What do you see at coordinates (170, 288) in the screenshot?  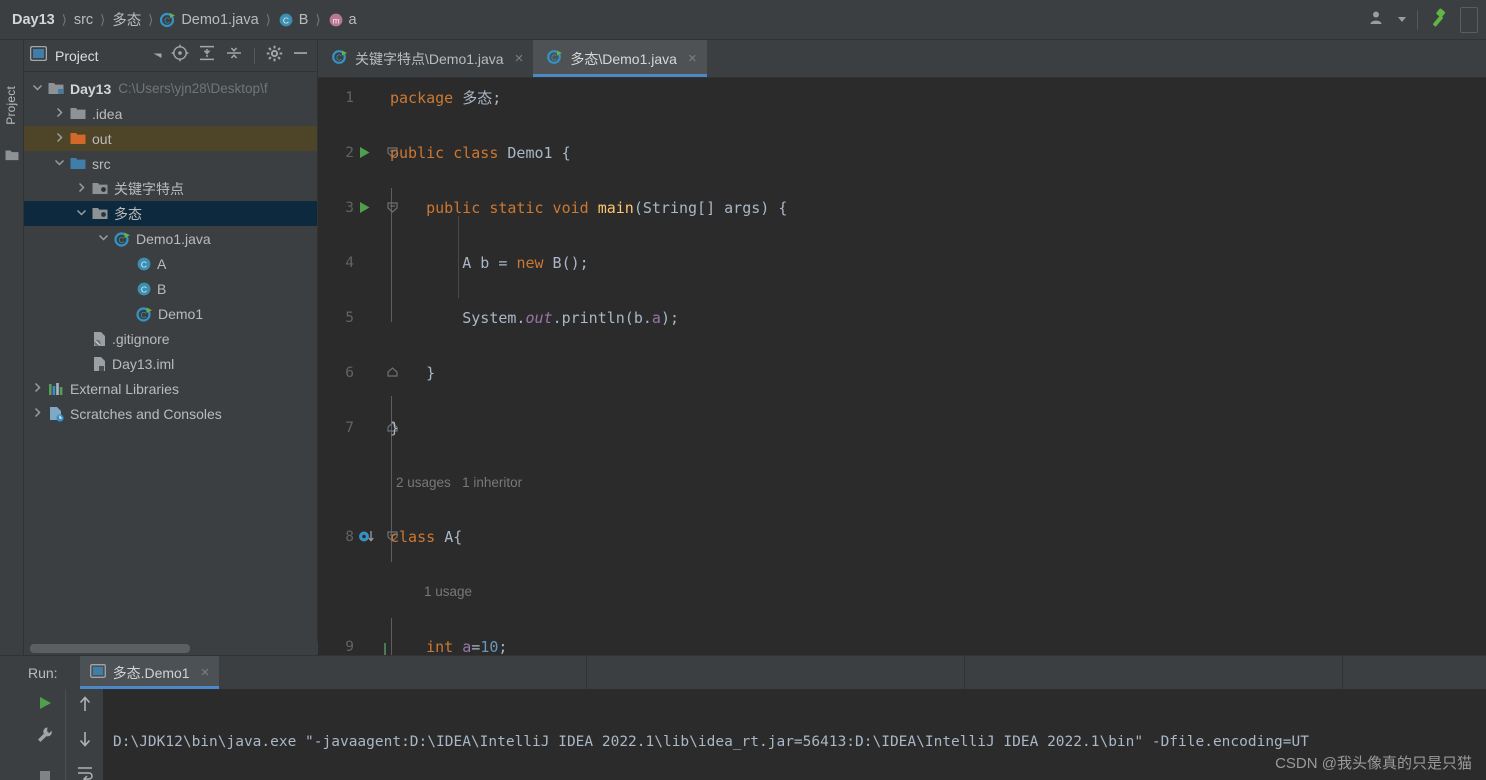 I see `tree-node: CB` at bounding box center [170, 288].